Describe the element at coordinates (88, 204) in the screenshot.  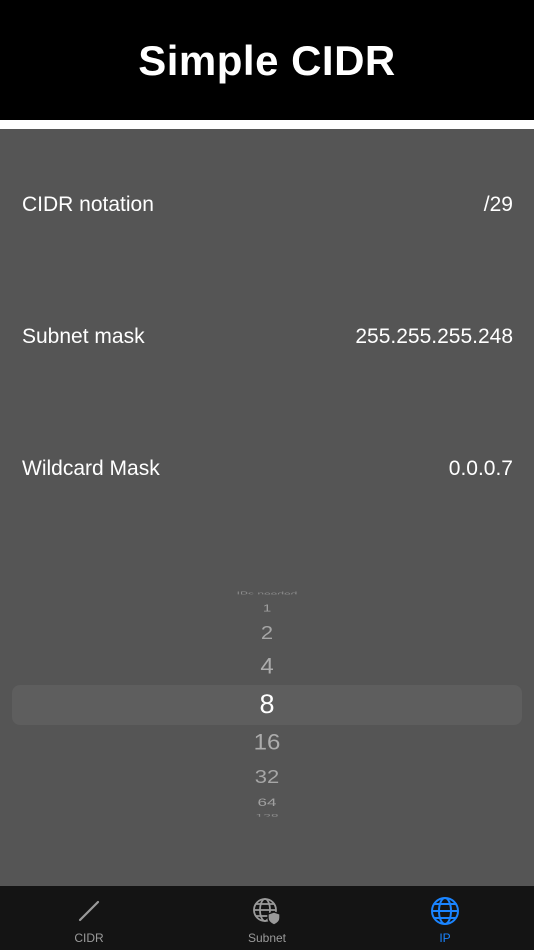
I see `cidr-notation-label: CIDR notation` at that location.